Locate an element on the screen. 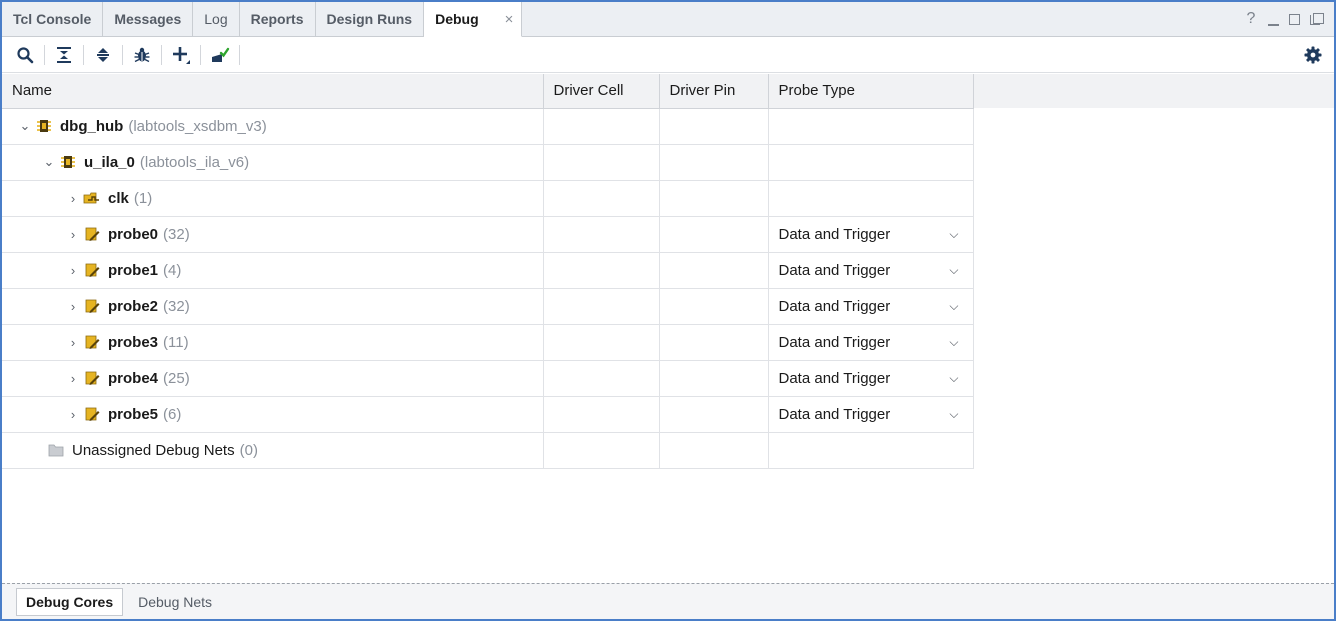 This screenshot has width=1336, height=621. maximize-icon is located at coordinates (1294, 19).